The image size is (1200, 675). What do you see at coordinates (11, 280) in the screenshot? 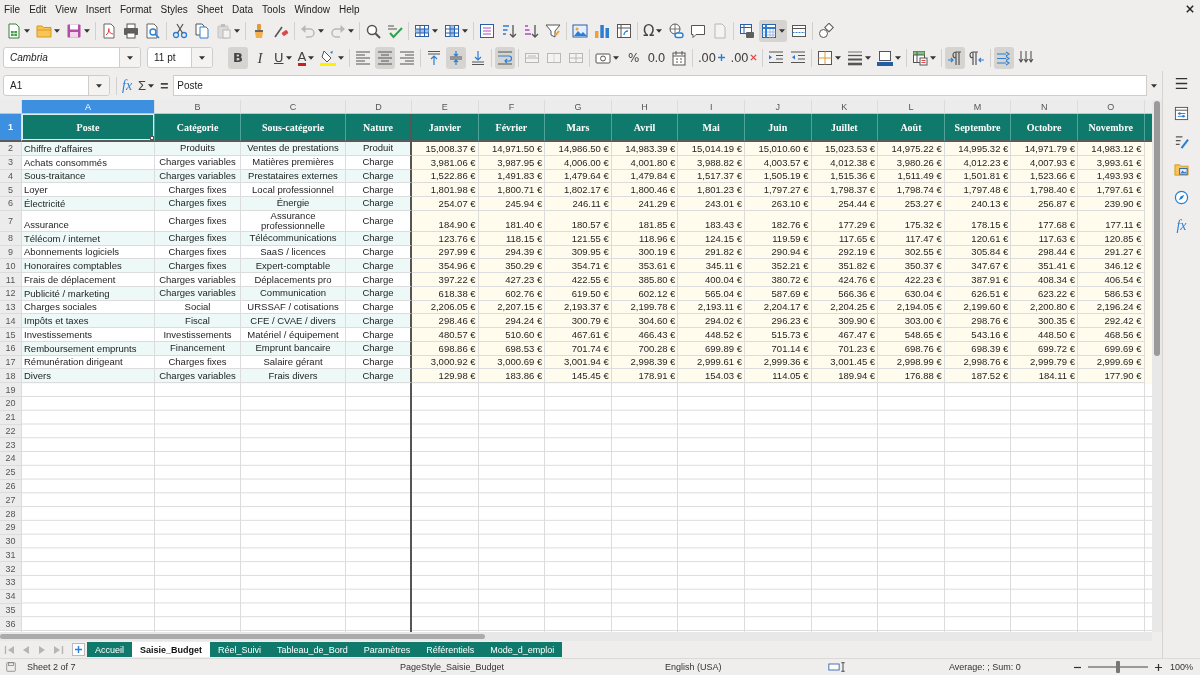
I see `row-number: 11` at bounding box center [11, 280].